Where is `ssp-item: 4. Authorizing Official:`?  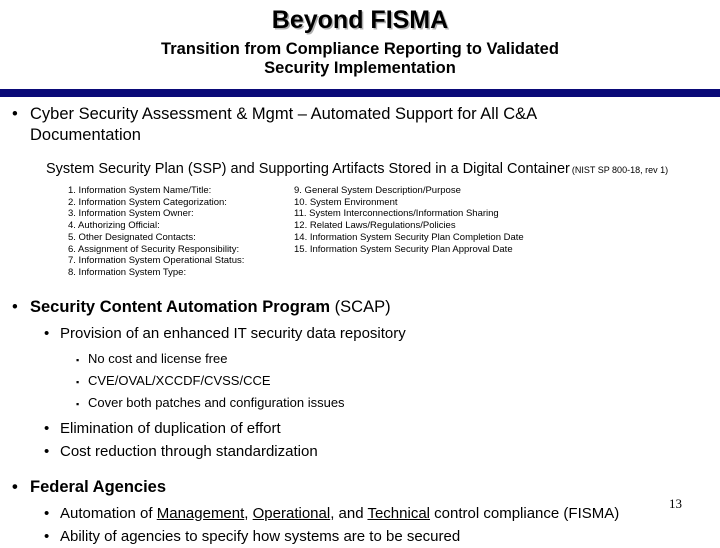
ssp-item: 4. Authorizing Official: is located at coordinates (114, 226).